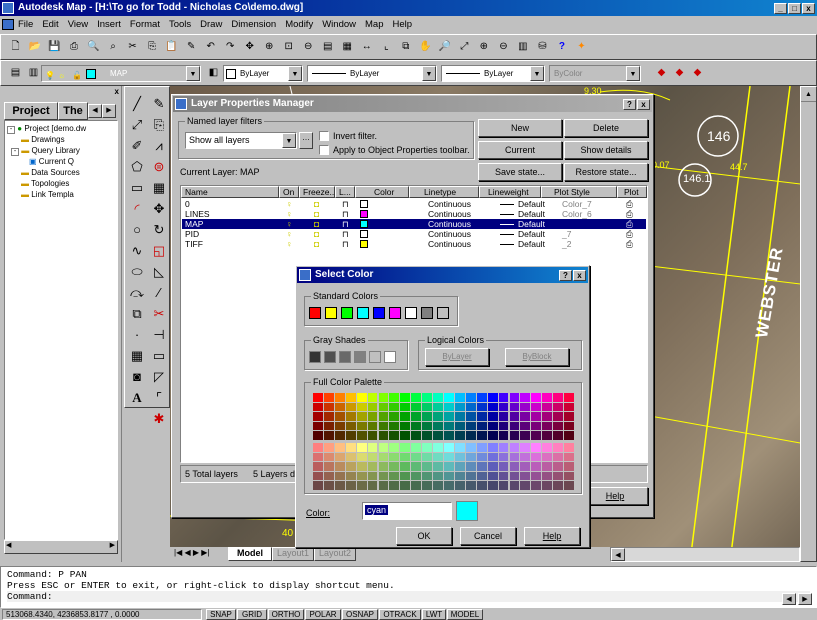 This screenshot has height=620, width=817. What do you see at coordinates (522, 46) in the screenshot?
I see `tool-palette-icon: ▥` at bounding box center [522, 46].